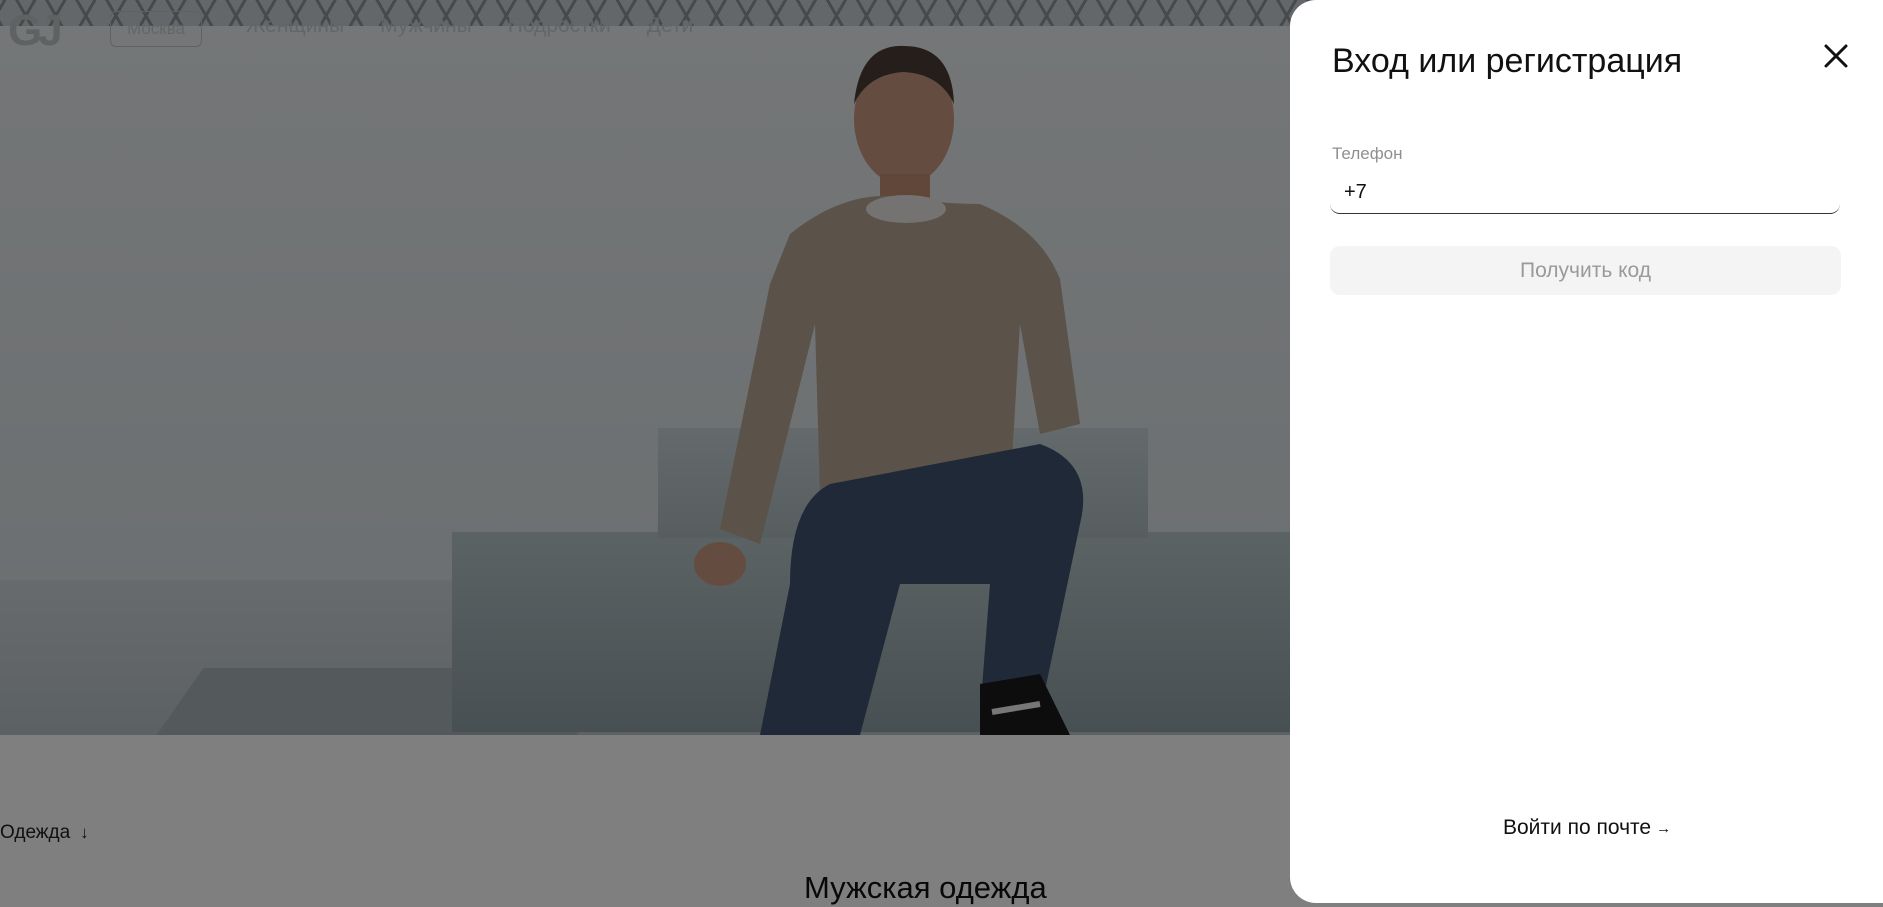 The image size is (1883, 907). Describe the element at coordinates (1664, 828) in the screenshot. I see `arrow-right-icon: →` at that location.